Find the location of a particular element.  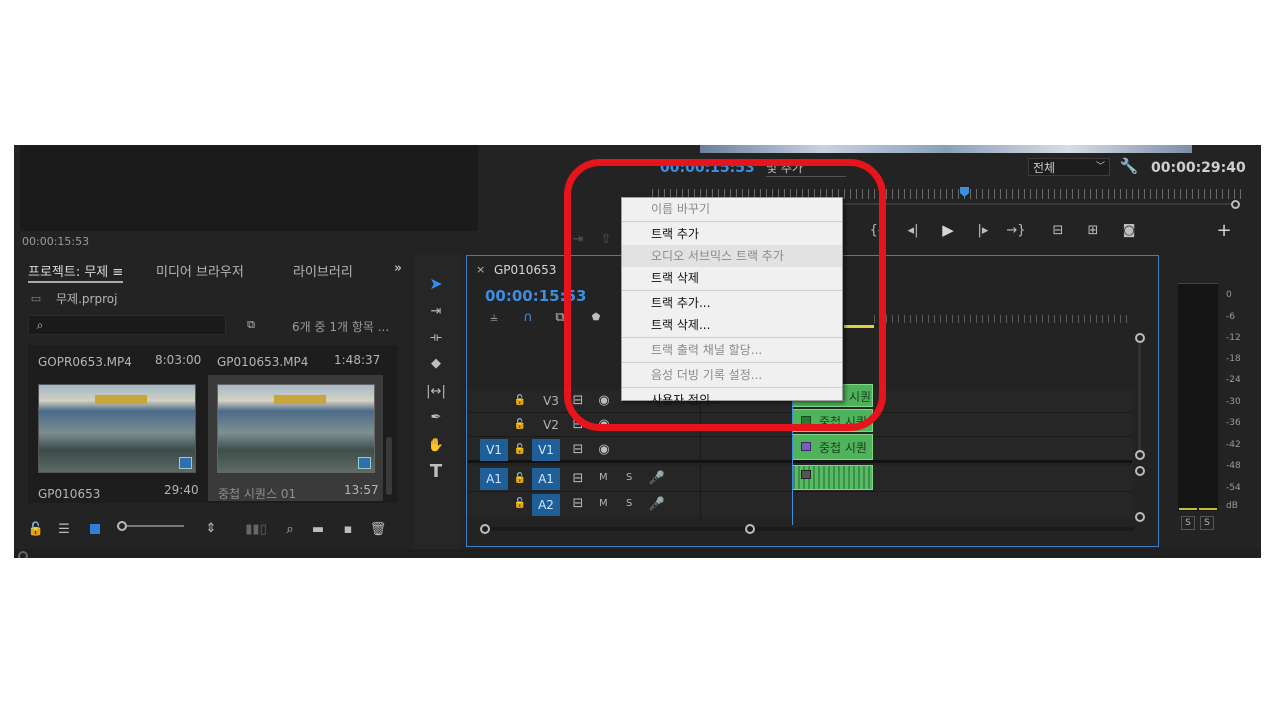

item-duration: 1:48:37 is located at coordinates (357, 360).